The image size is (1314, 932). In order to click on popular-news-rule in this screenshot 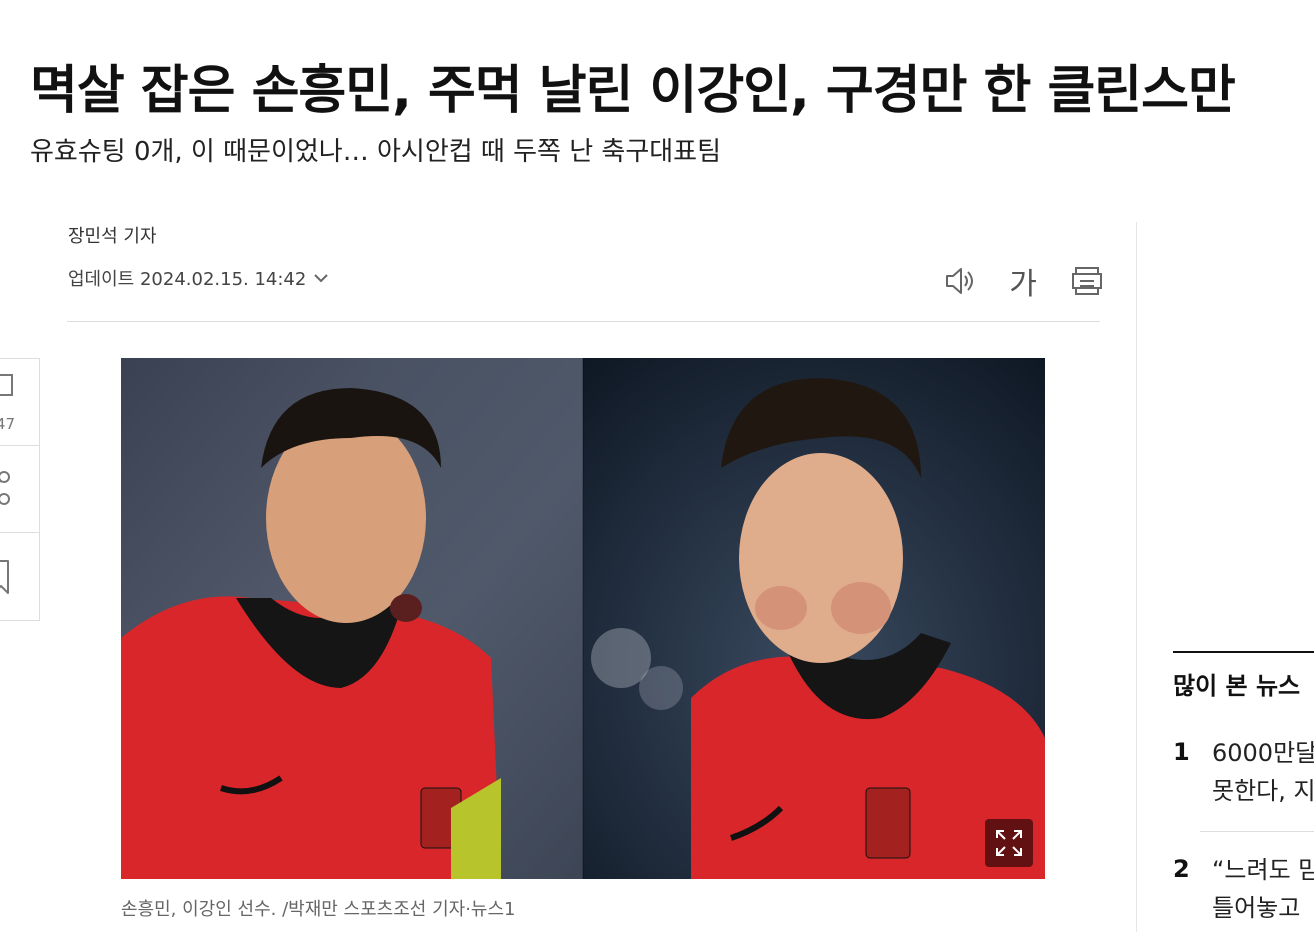, I will do `click(1243, 652)`.